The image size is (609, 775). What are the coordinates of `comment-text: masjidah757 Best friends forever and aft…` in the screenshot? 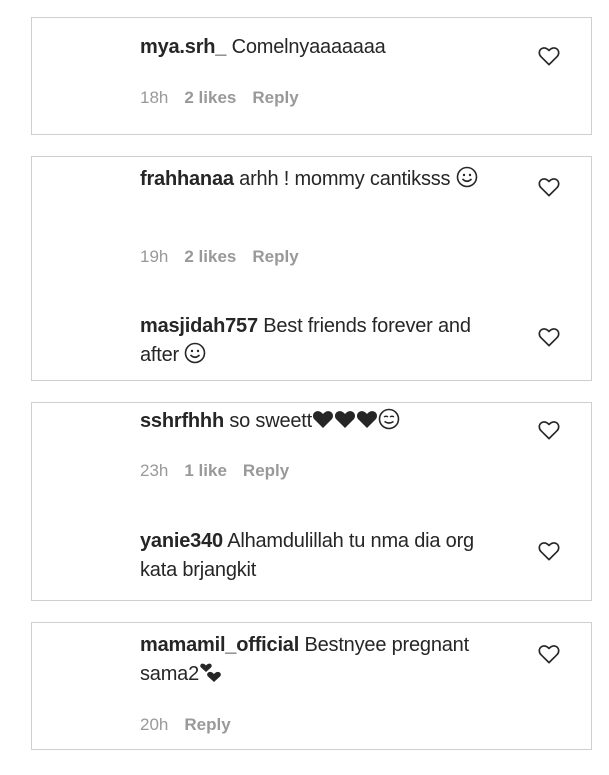 It's located at (325, 342).